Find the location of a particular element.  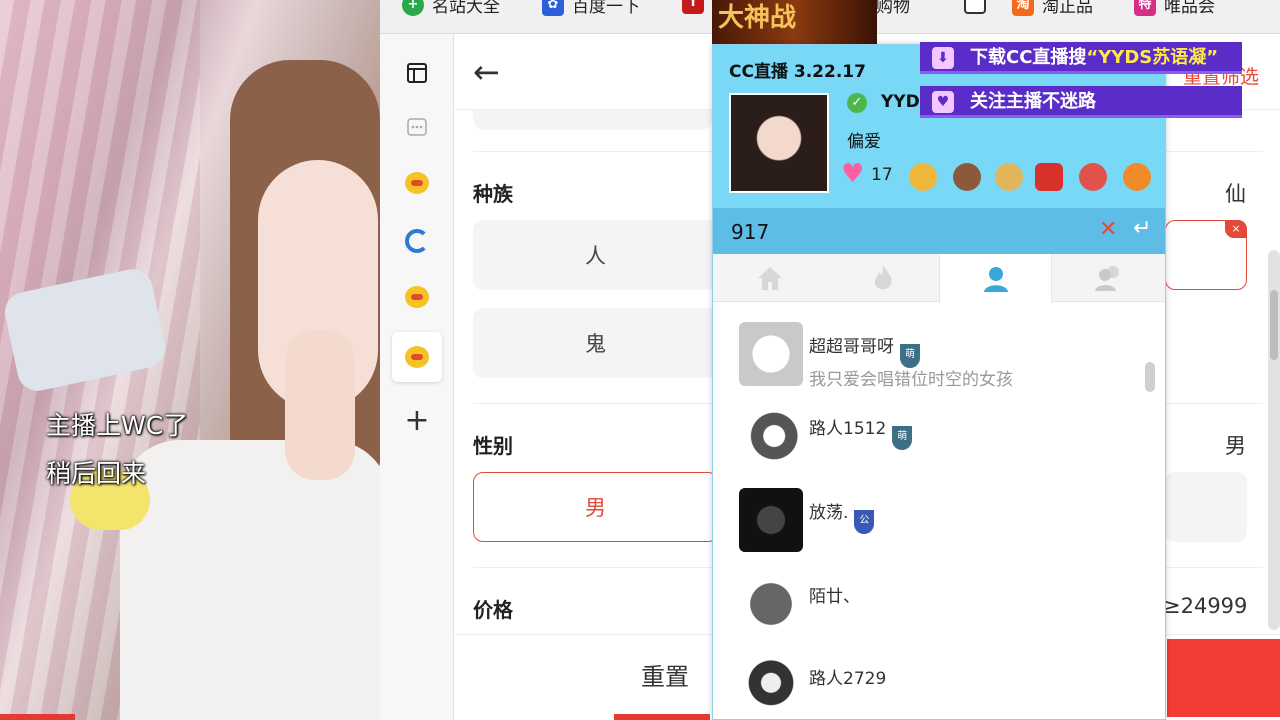

viewer-name: 超超哥哥呀萌 is located at coordinates (864, 350).